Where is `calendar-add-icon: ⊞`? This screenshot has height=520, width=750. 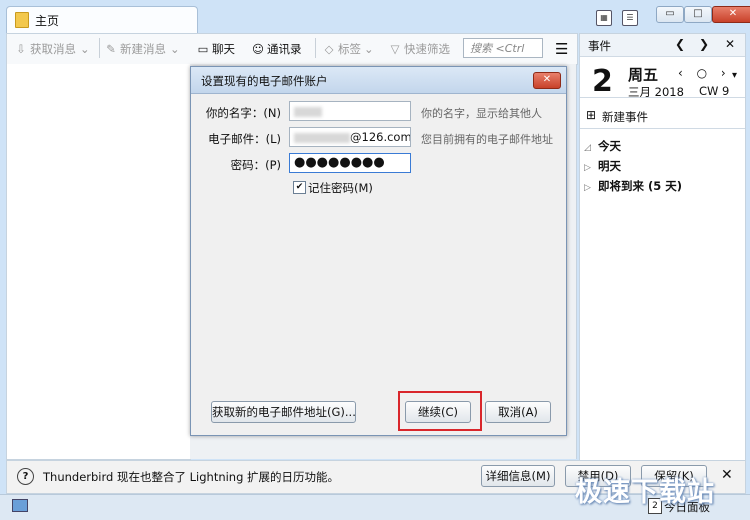
calendar-add-icon: ⊞ is located at coordinates (591, 115).